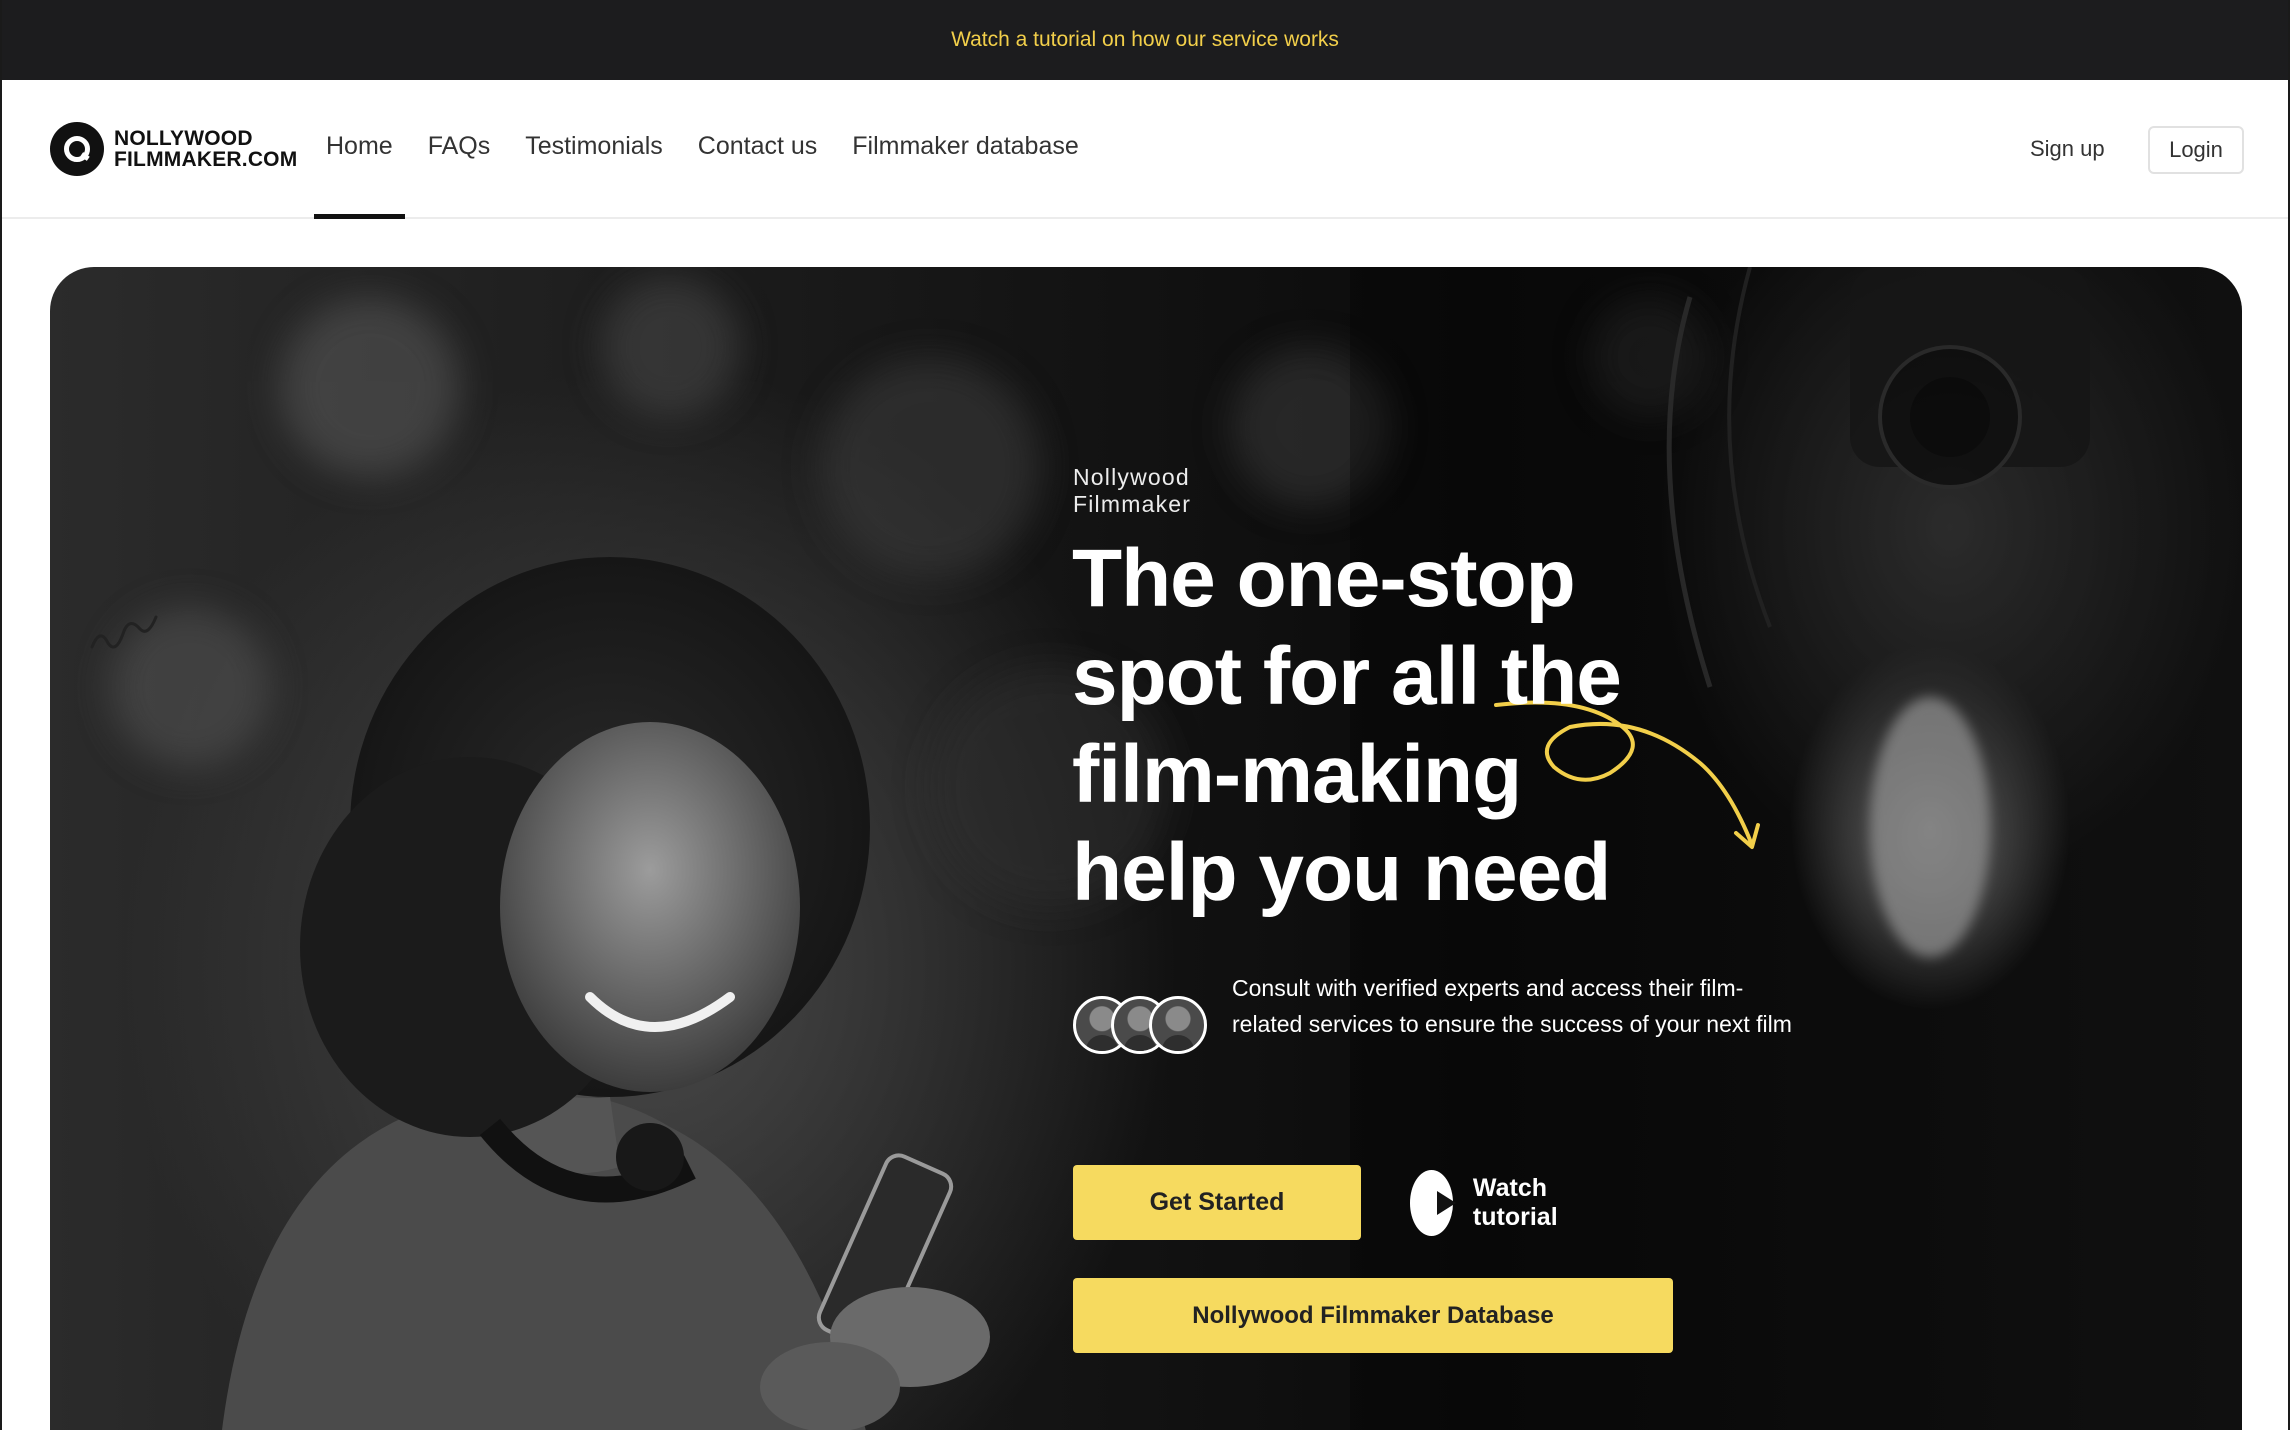 This screenshot has height=1430, width=2290. What do you see at coordinates (1217, 1202) in the screenshot?
I see `get-started-button: Get Started` at bounding box center [1217, 1202].